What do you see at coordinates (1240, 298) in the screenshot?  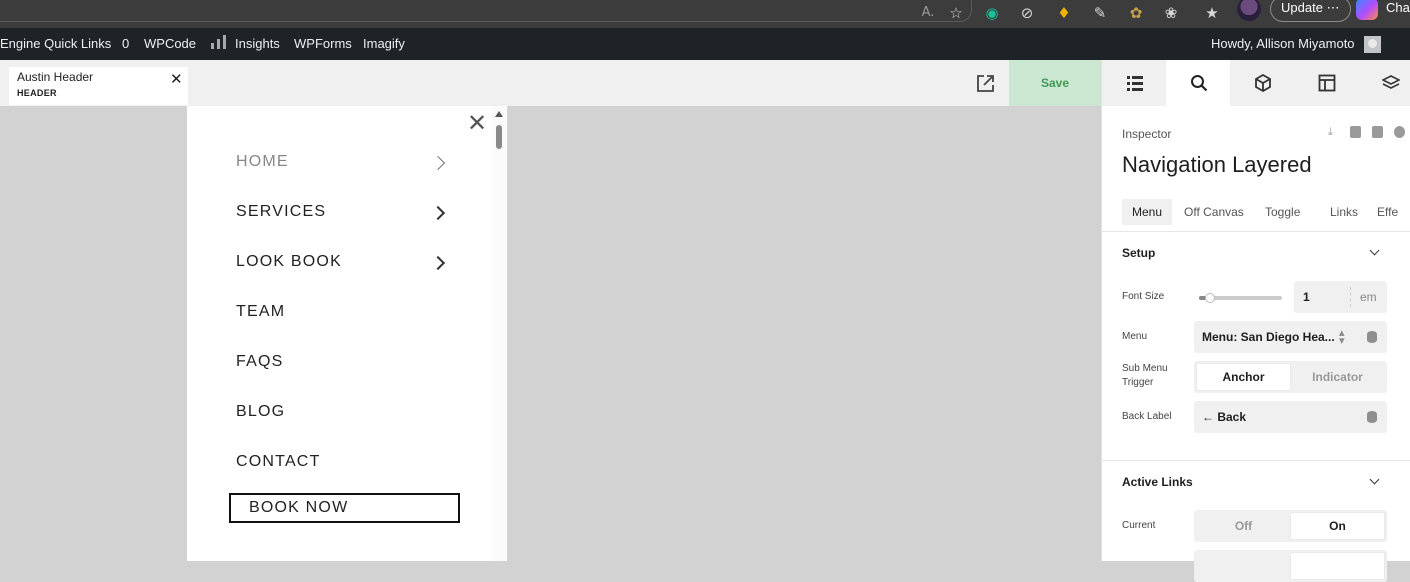 I see `font-size-slider` at bounding box center [1240, 298].